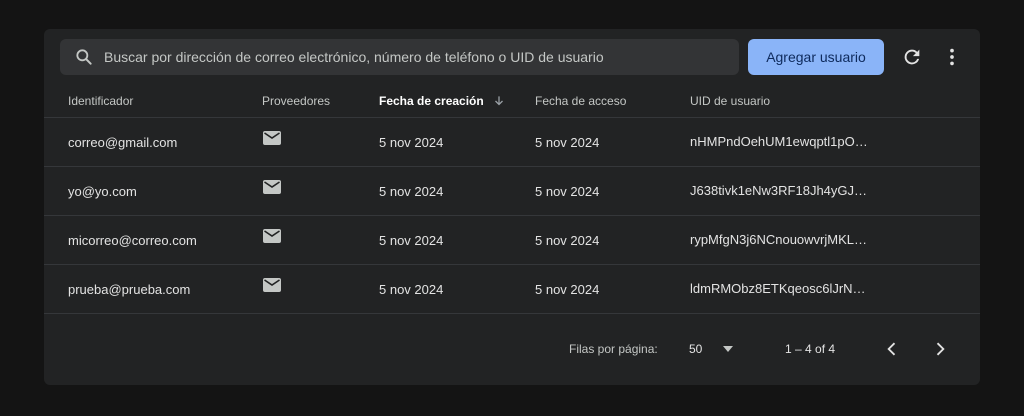  I want to click on column-header-label: Proveedores, so click(296, 101).